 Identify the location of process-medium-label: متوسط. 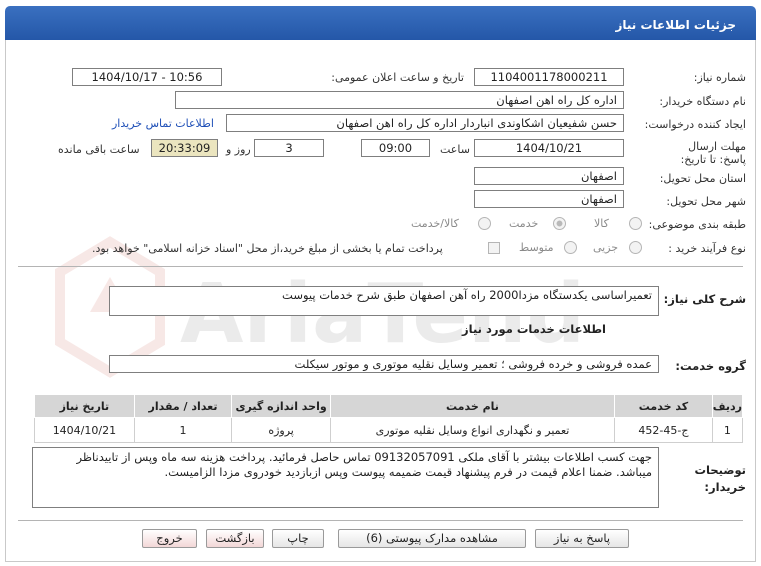
(536, 247).